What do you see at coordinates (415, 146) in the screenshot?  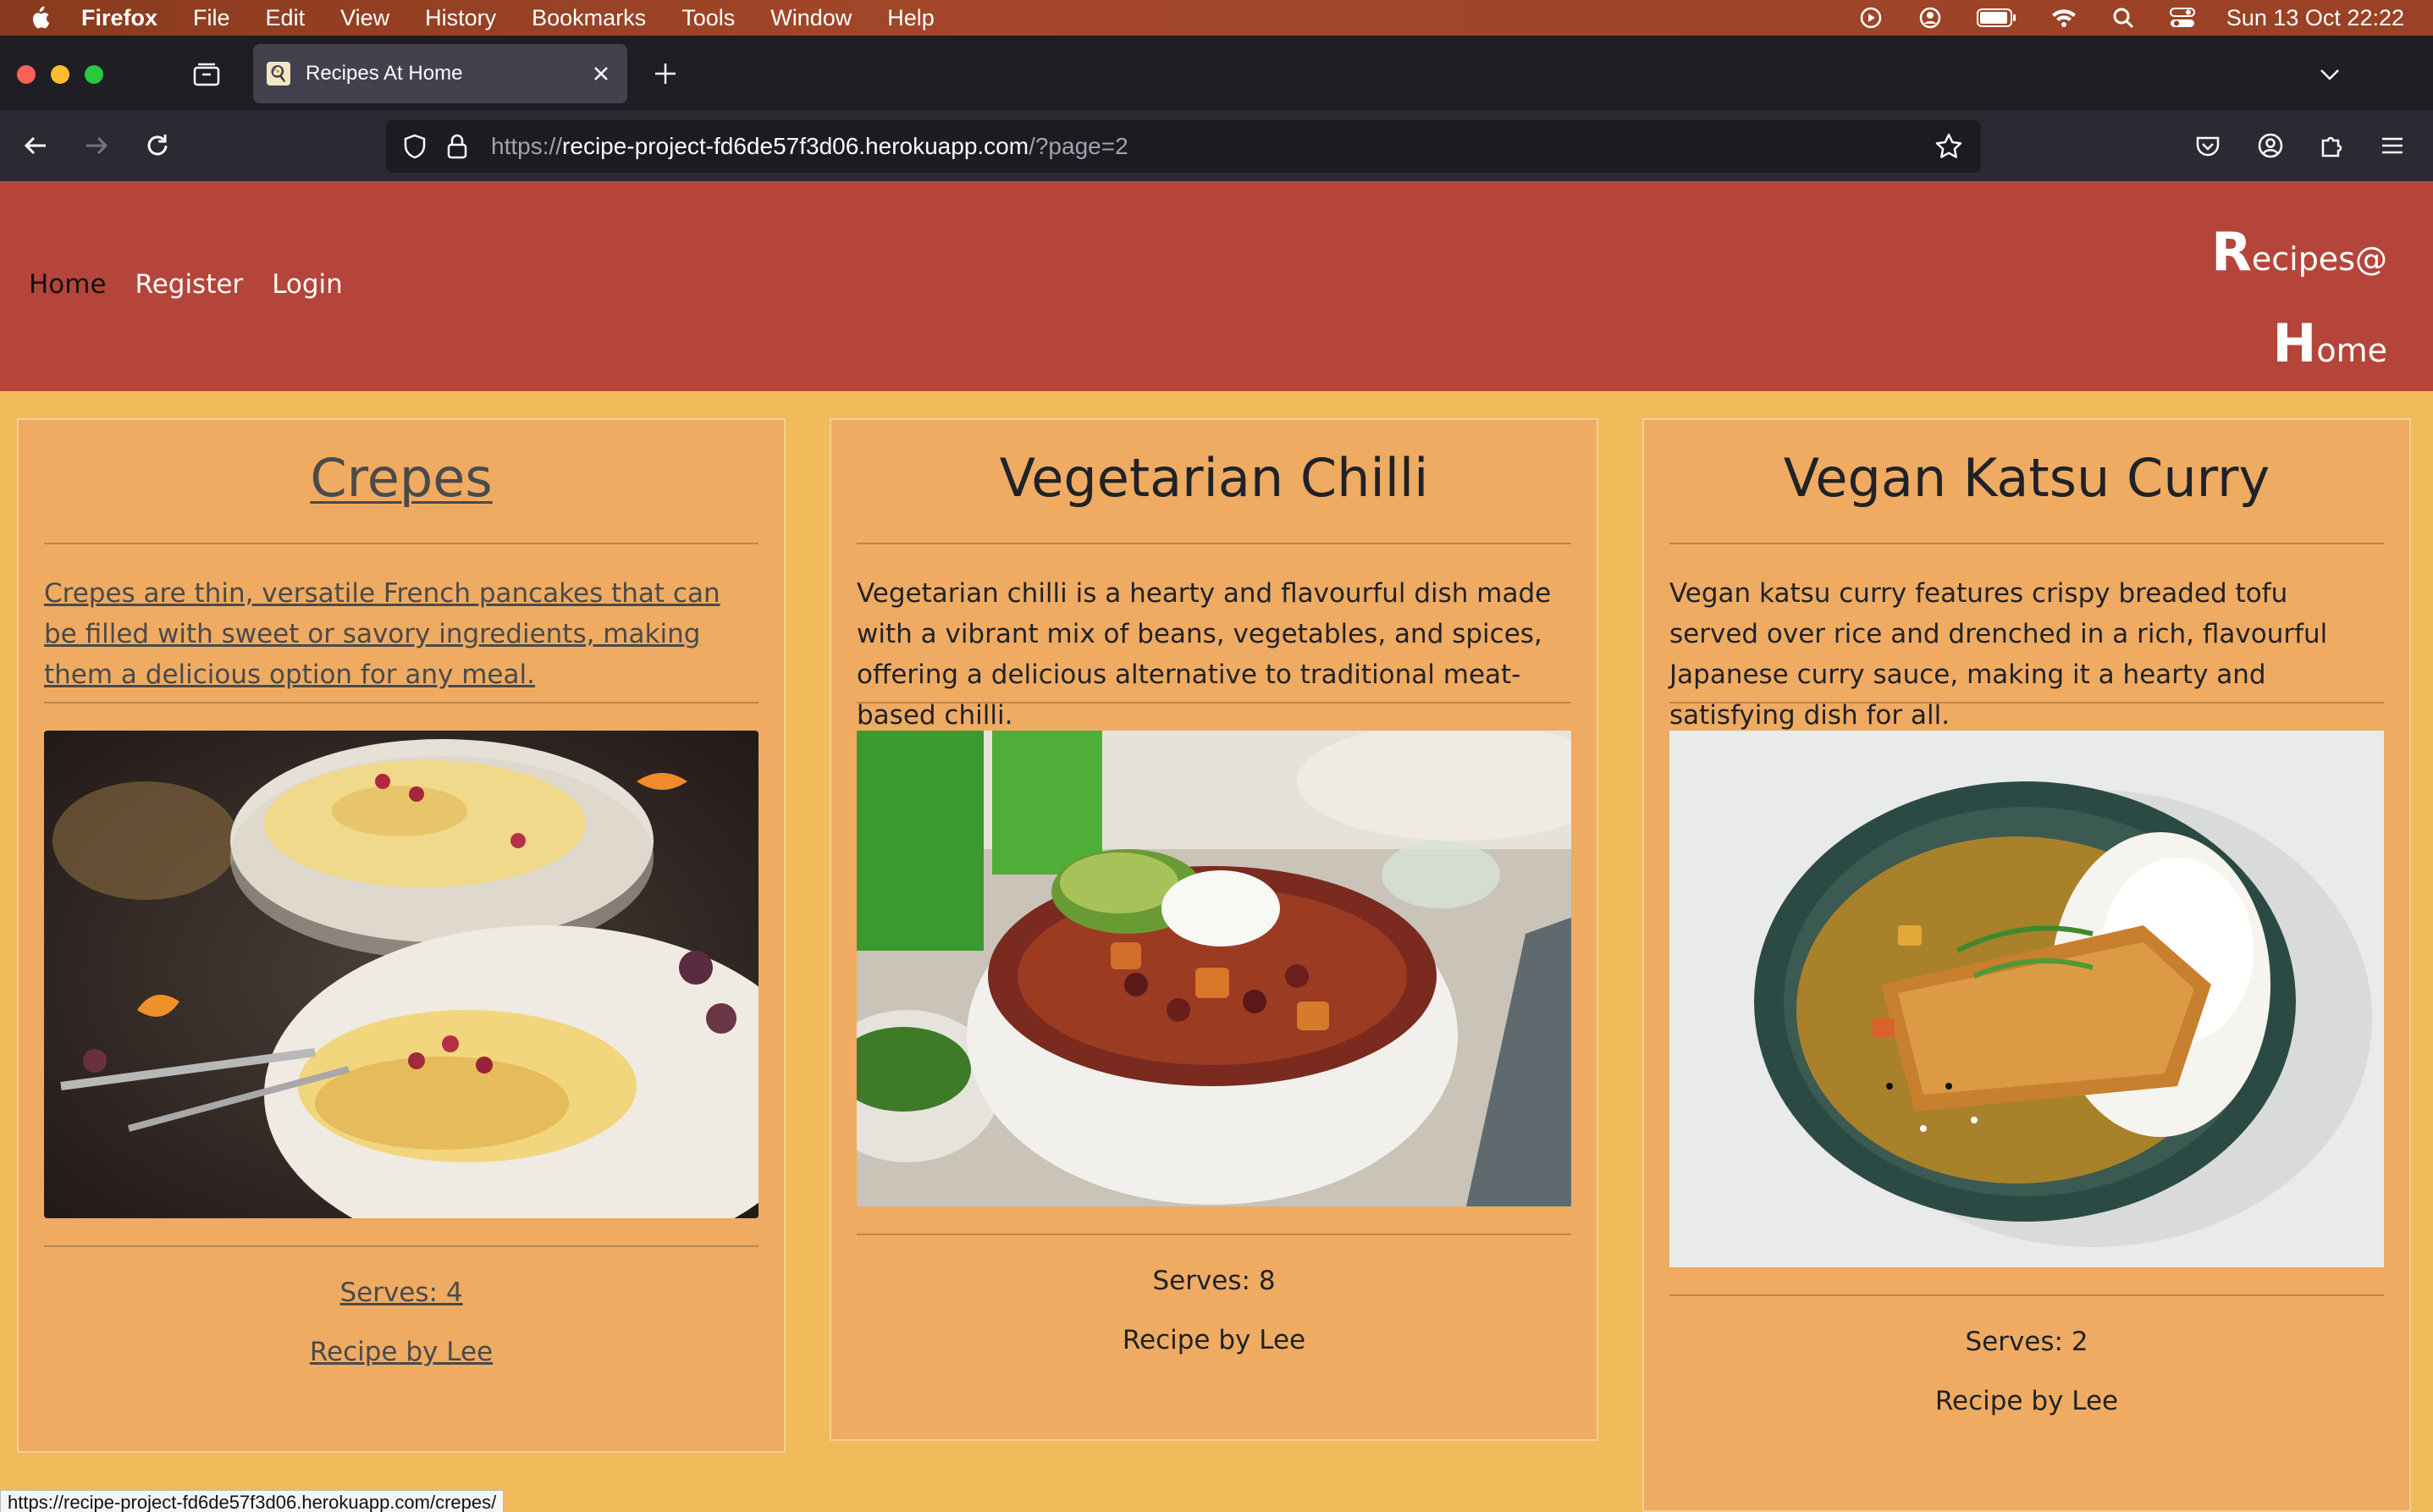 I see `tracking-protection-shield-icon` at bounding box center [415, 146].